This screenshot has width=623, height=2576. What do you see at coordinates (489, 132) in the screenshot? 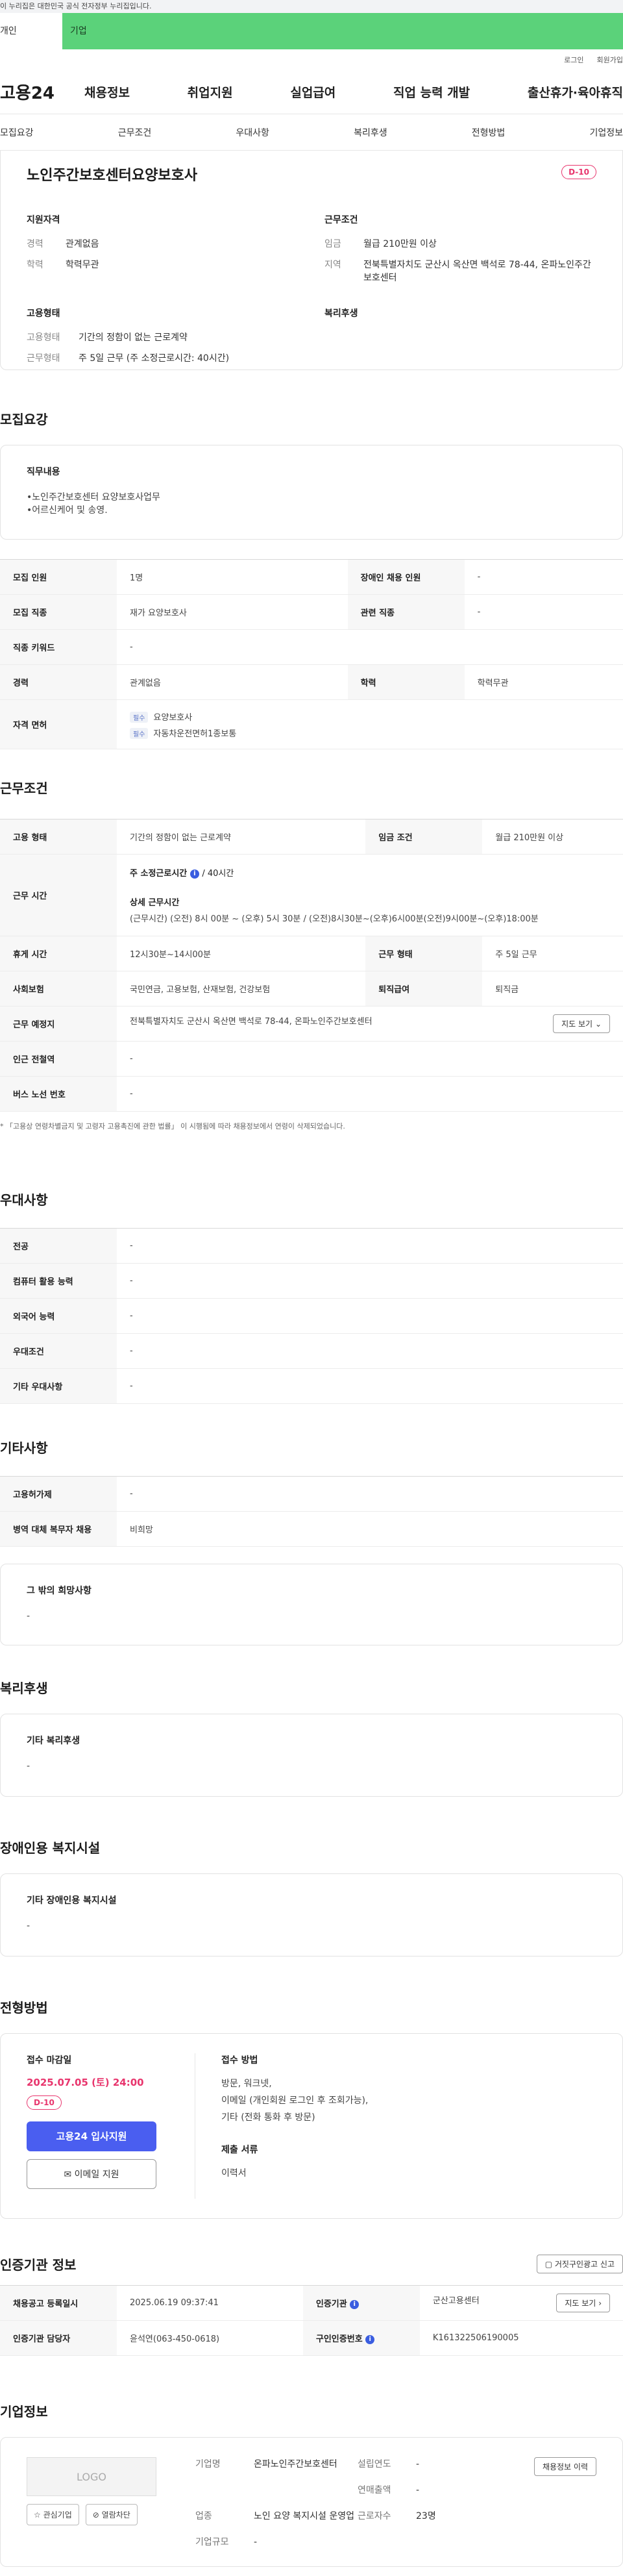
I see `anchor-process: 전형방법` at bounding box center [489, 132].